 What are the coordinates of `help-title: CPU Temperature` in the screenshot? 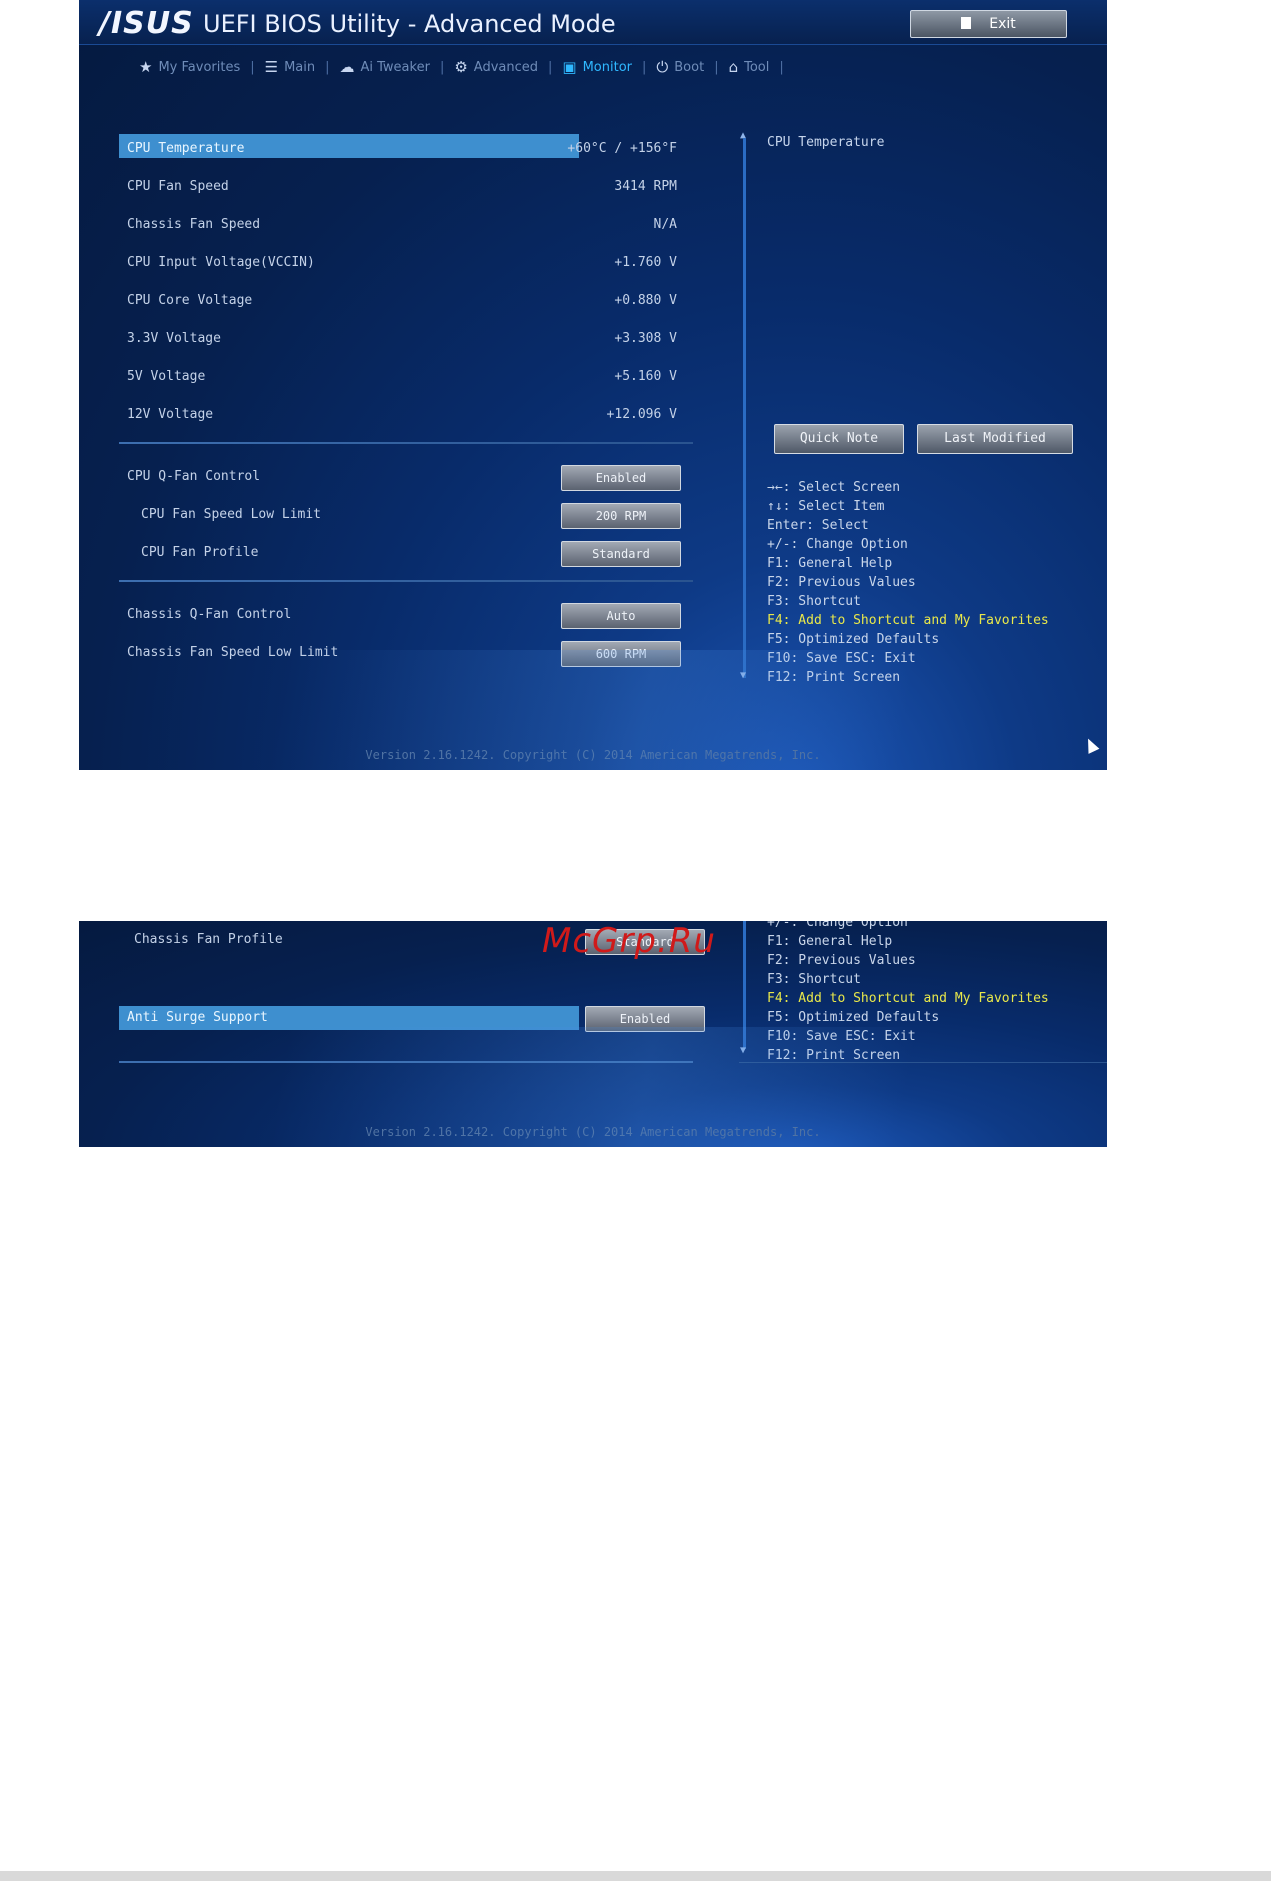 It's located at (826, 142).